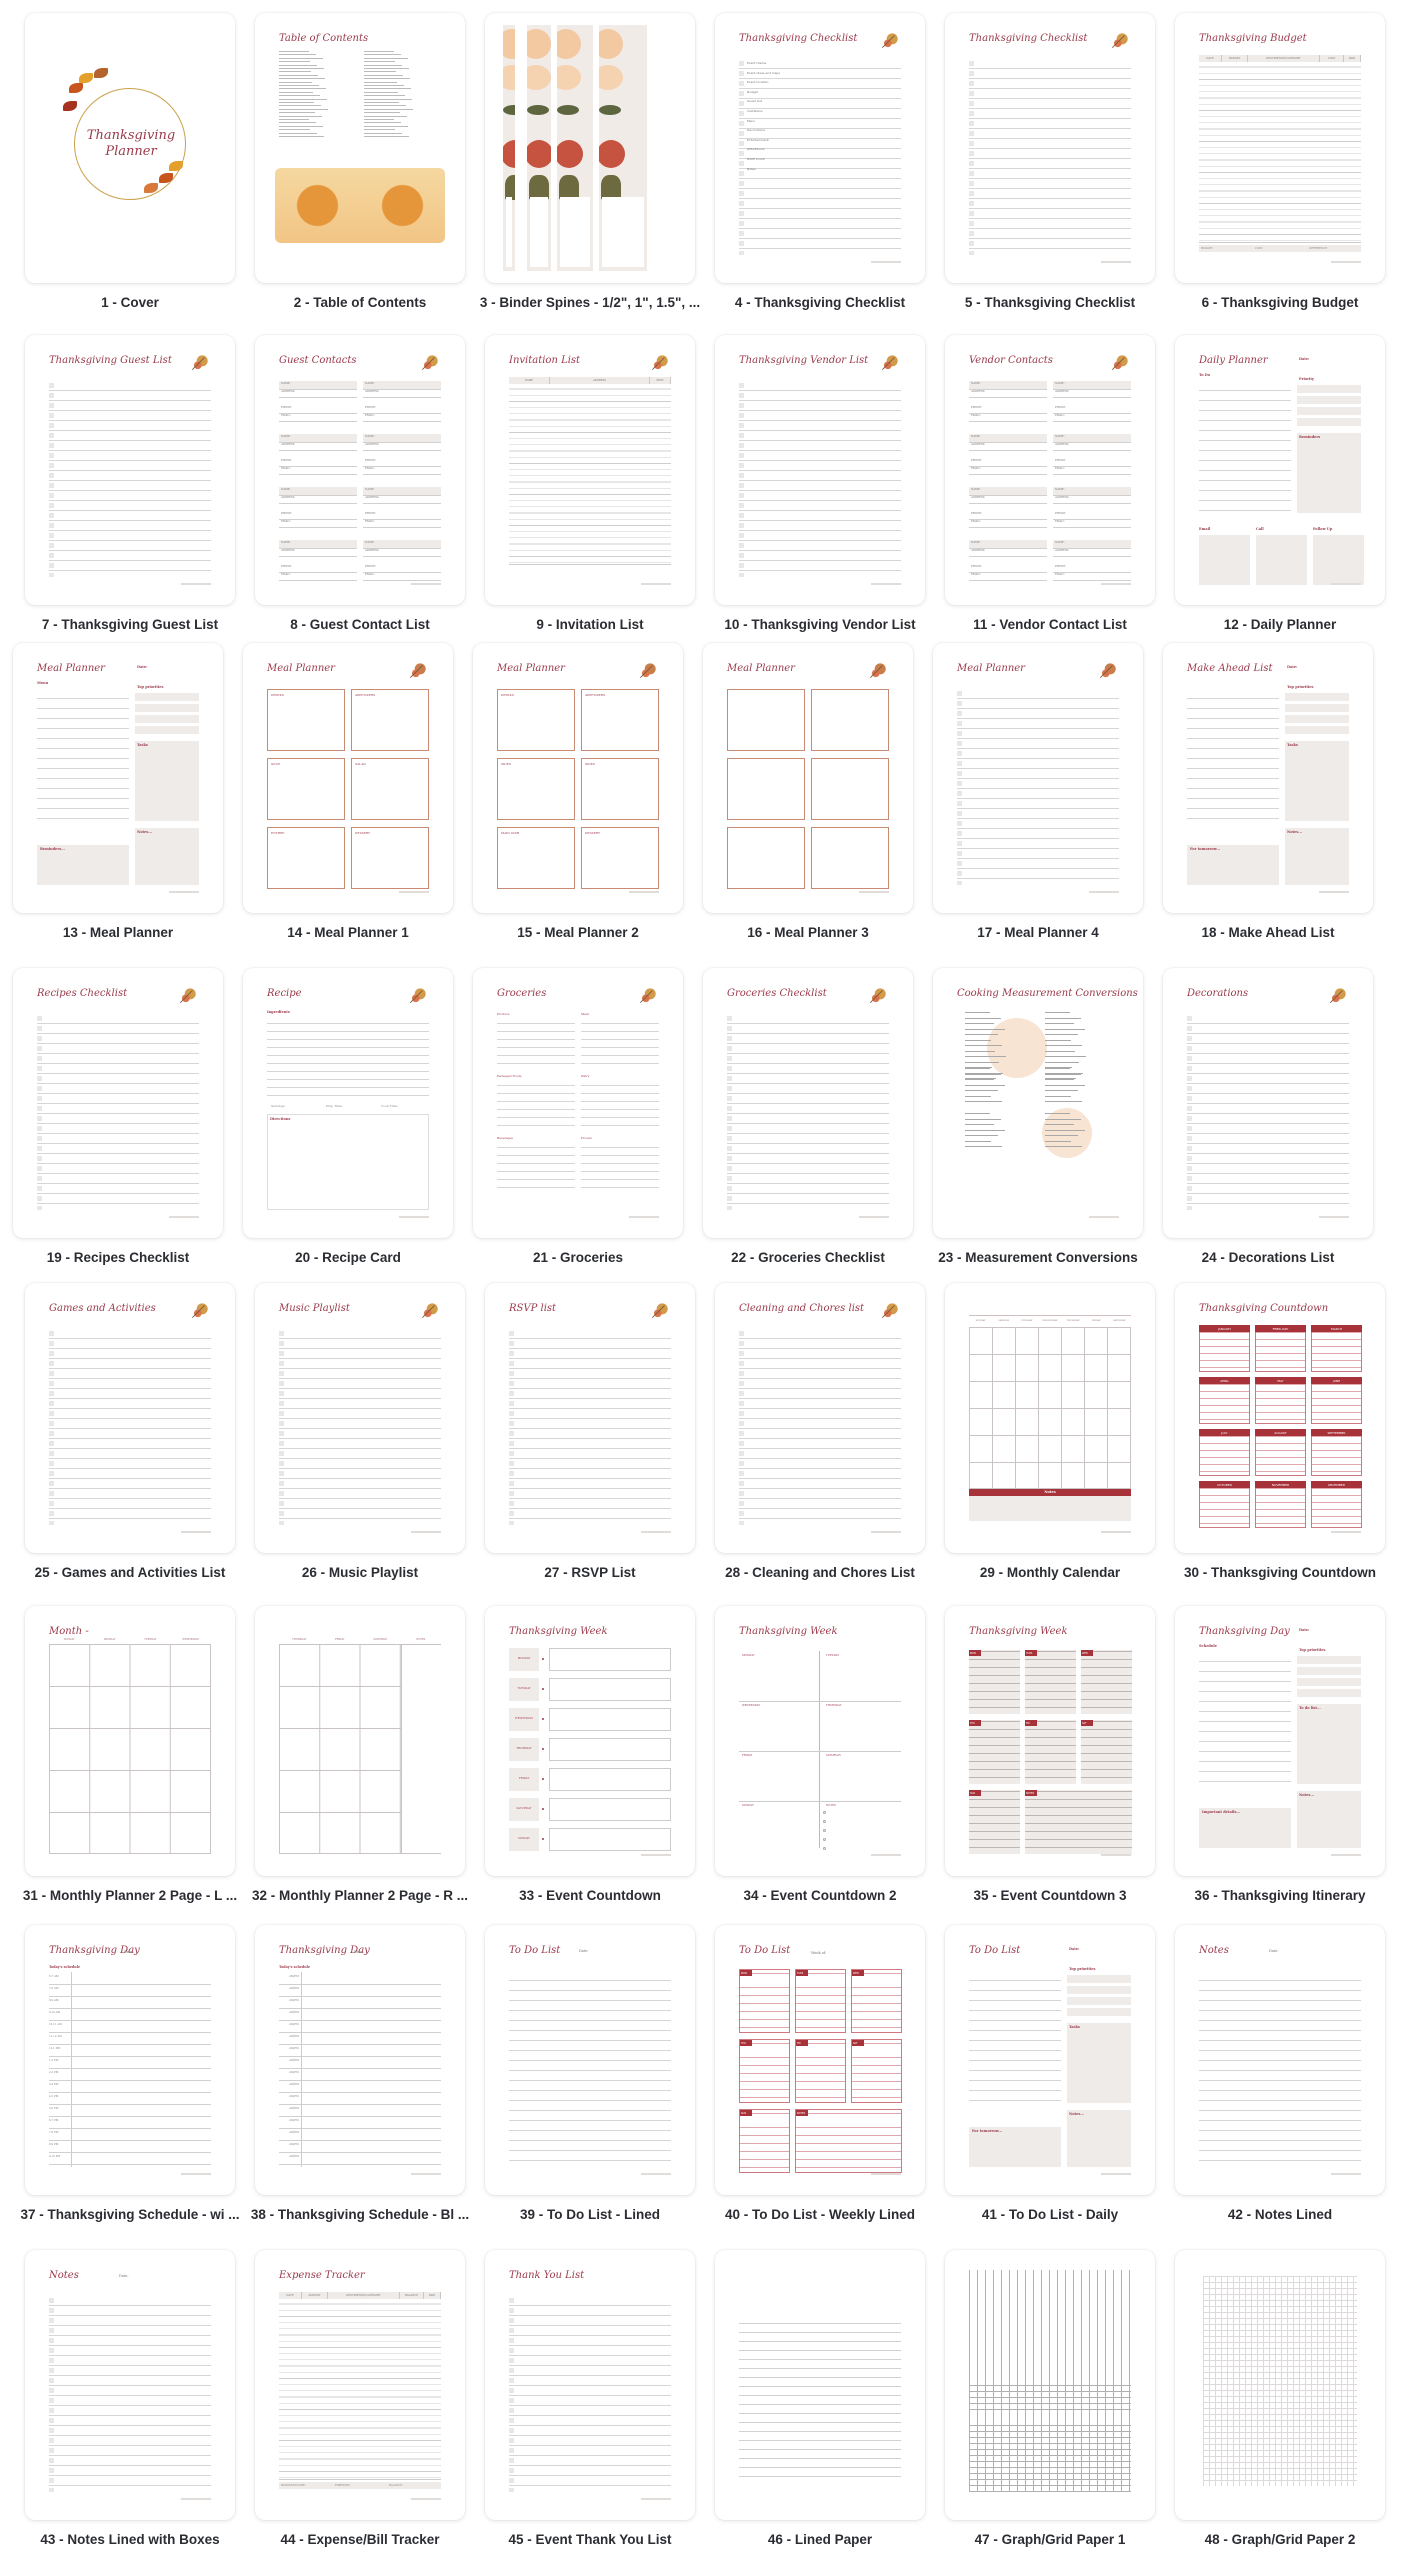  What do you see at coordinates (130, 1572) in the screenshot?
I see `page-thumbnail-label: 25 - Games and Activities List` at bounding box center [130, 1572].